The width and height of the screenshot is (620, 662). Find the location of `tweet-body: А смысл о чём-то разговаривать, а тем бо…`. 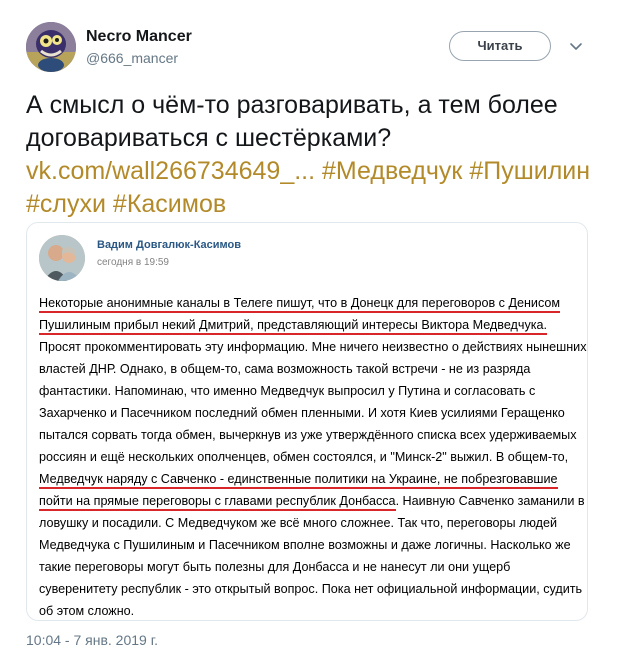

tweet-body: А смысл о чём-то разговаривать, а тем бо… is located at coordinates (292, 121).